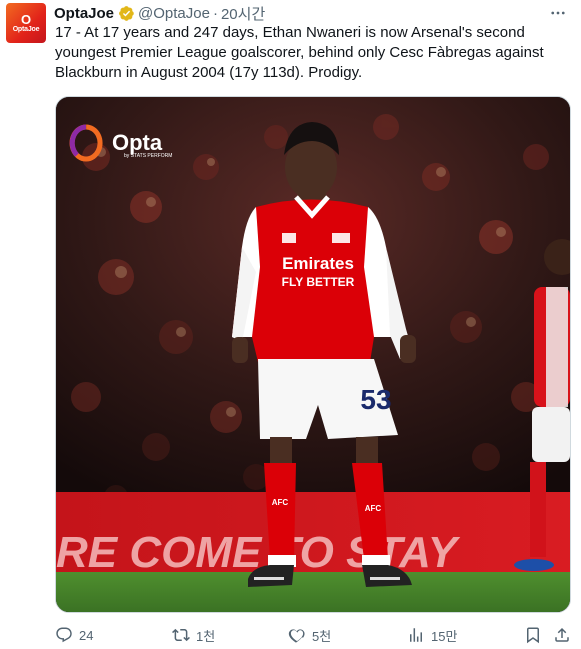 The image size is (581, 649). What do you see at coordinates (206, 636) in the screenshot?
I see `repost-count: 1천` at bounding box center [206, 636].